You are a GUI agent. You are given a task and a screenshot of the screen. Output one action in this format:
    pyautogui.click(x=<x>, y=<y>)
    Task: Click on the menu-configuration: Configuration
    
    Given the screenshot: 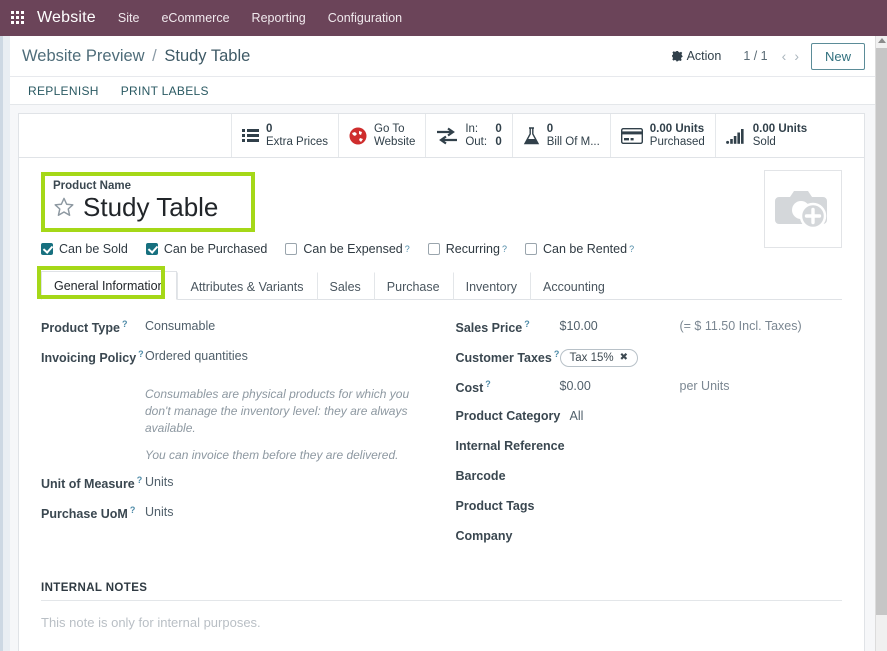 What is the action you would take?
    pyautogui.click(x=365, y=18)
    